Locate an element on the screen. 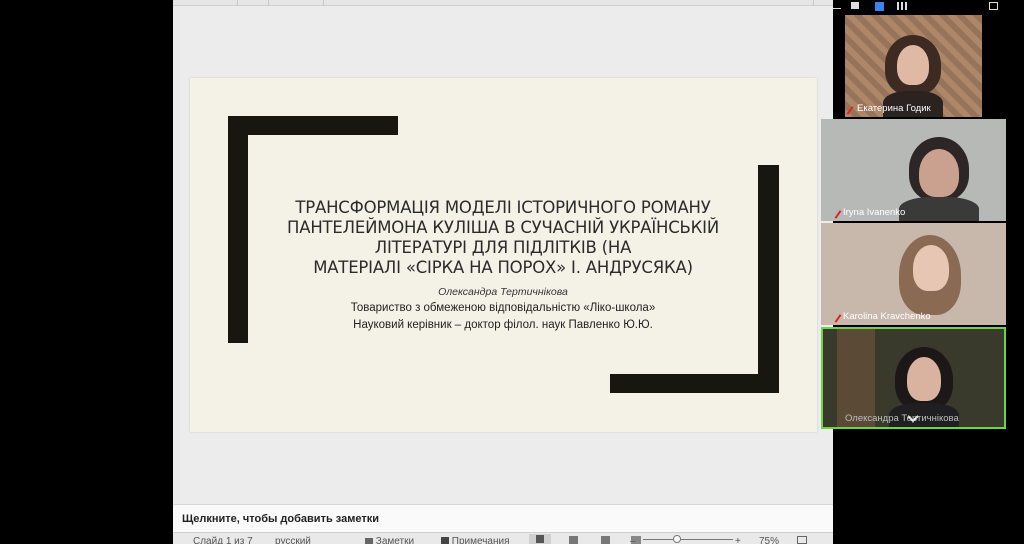 Image resolution: width=1024 pixels, height=544 pixels. participant-name: Екатерина Годик is located at coordinates (894, 108).